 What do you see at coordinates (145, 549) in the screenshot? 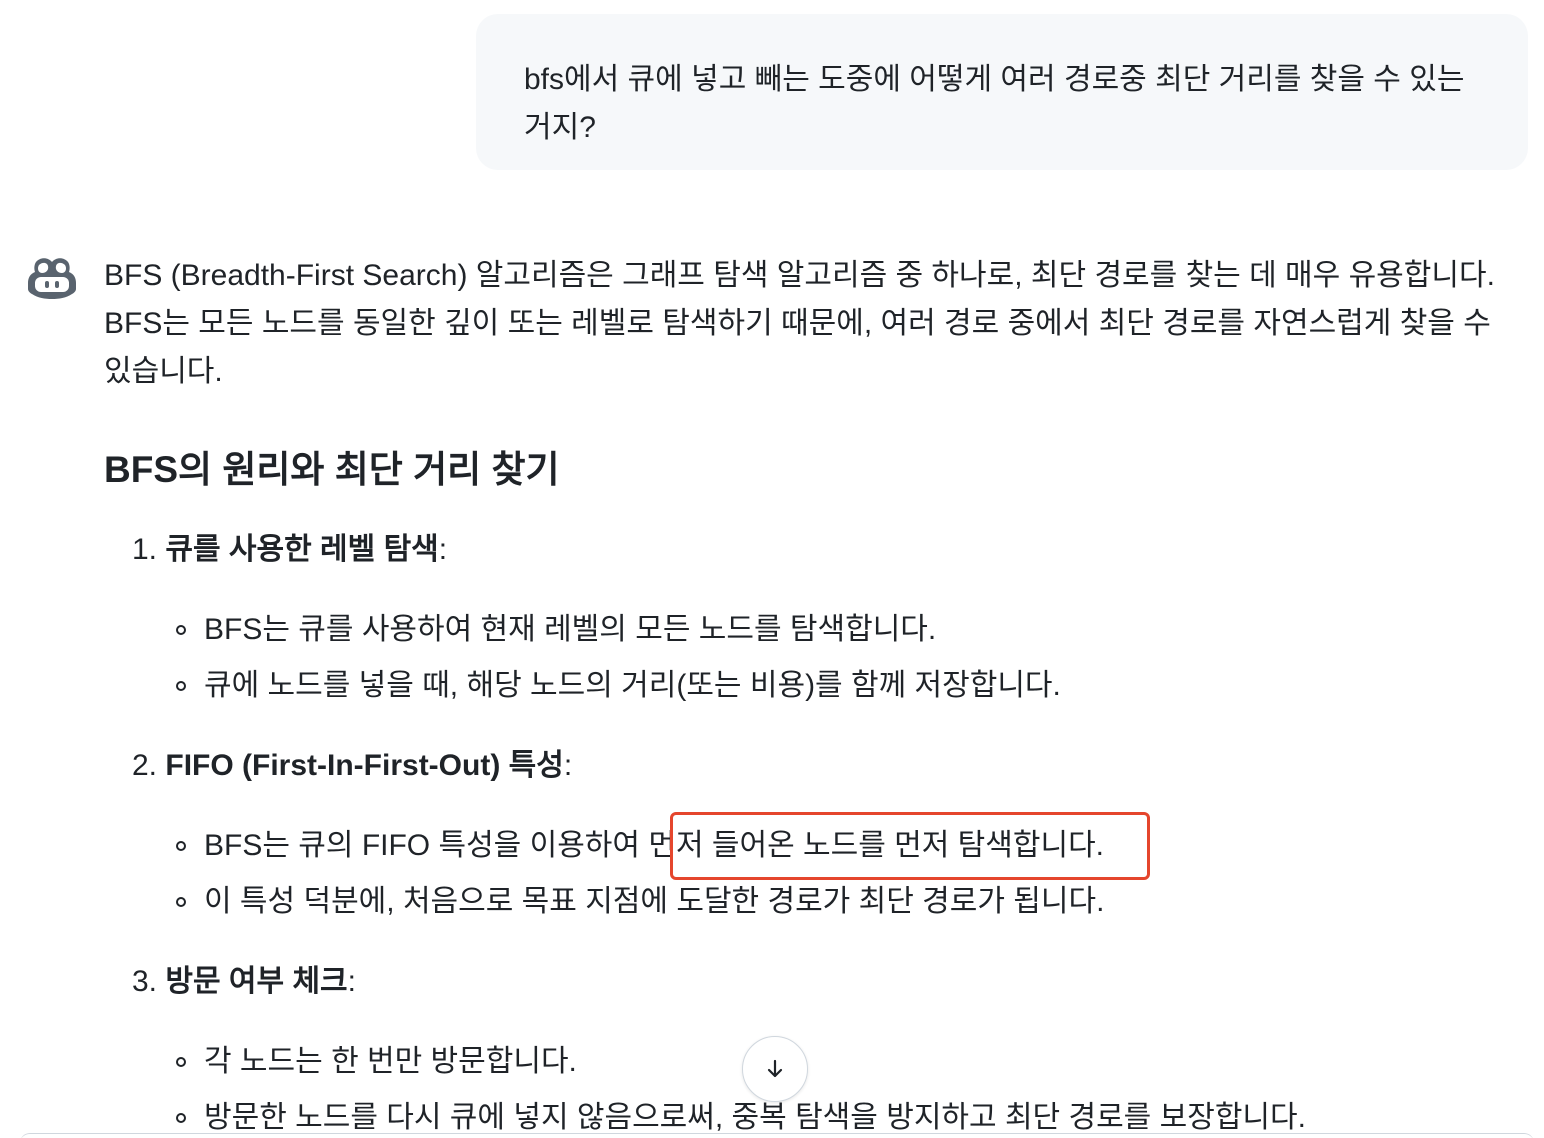
I see `list-number: 1.` at bounding box center [145, 549].